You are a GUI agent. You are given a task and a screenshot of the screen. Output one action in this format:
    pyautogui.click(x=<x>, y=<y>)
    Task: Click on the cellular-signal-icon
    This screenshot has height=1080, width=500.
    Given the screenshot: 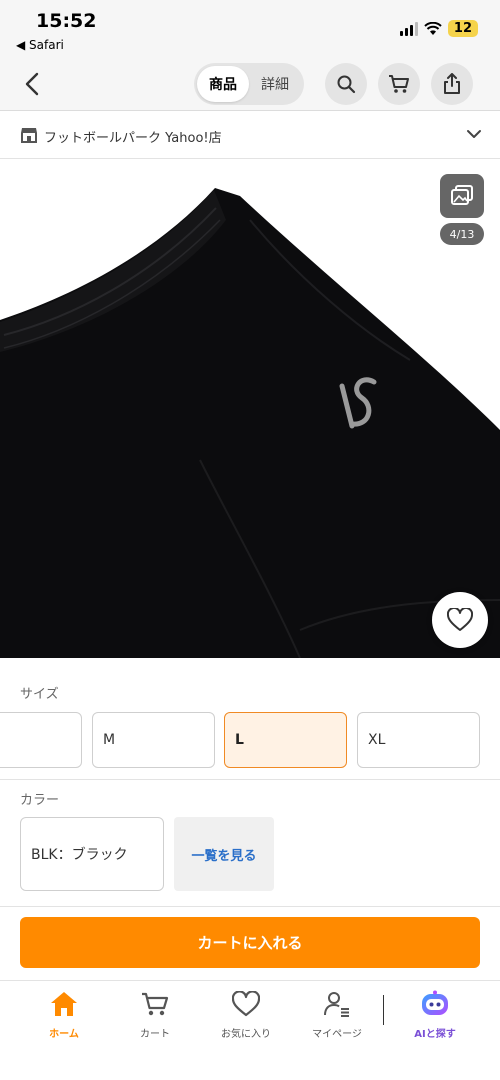 What is the action you would take?
    pyautogui.click(x=408, y=28)
    